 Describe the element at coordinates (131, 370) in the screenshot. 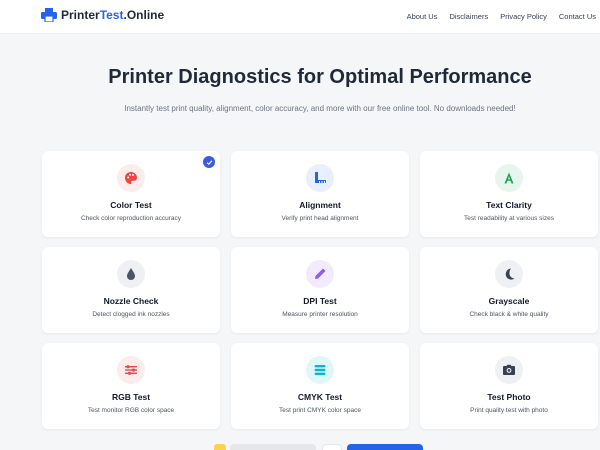

I see `sliders-icon` at that location.